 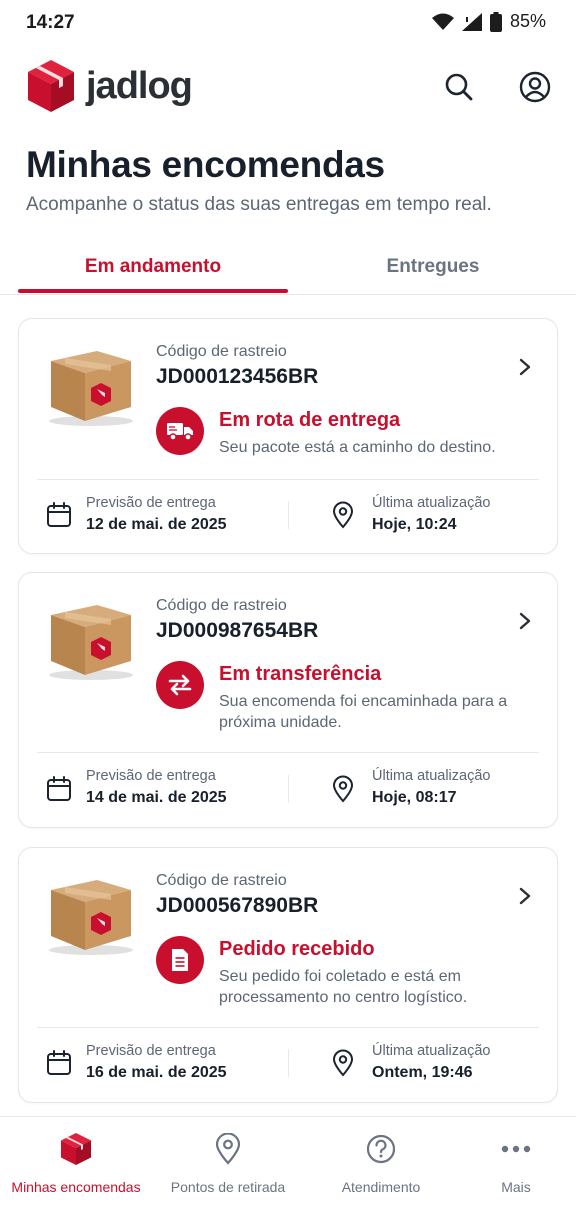 I want to click on help-icon, so click(x=381, y=1149).